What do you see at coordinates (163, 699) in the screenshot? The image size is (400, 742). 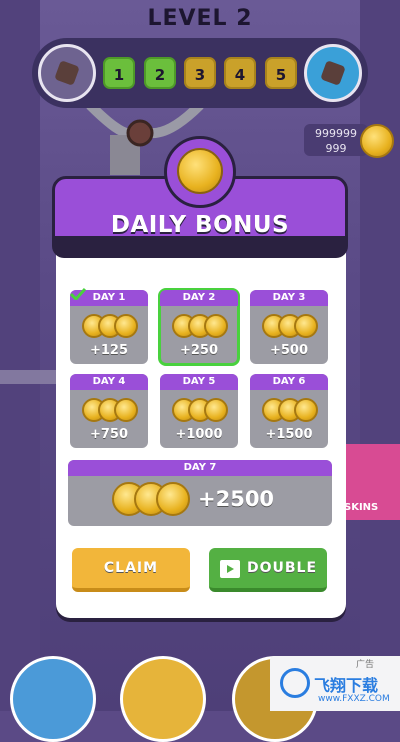 I see `skin-character-thumbnail` at bounding box center [163, 699].